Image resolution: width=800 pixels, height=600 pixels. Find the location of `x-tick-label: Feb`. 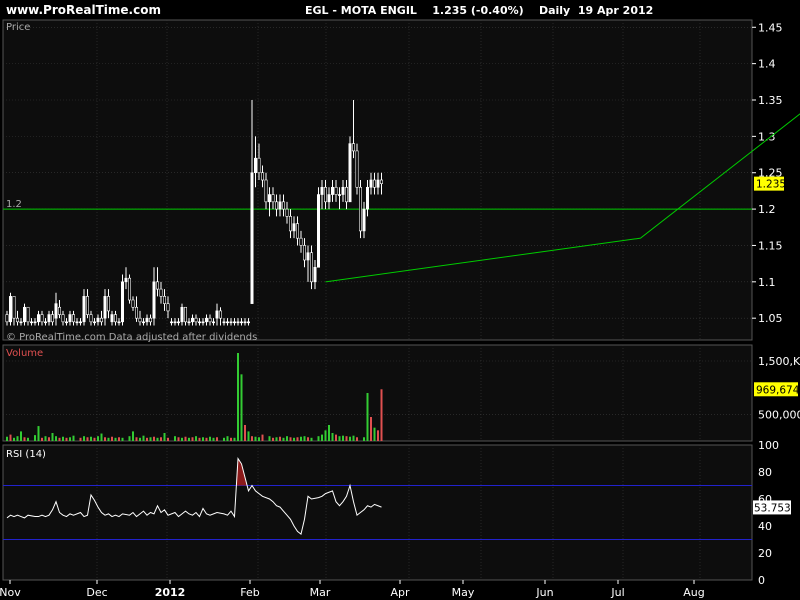

x-tick-label: Feb is located at coordinates (249, 592).